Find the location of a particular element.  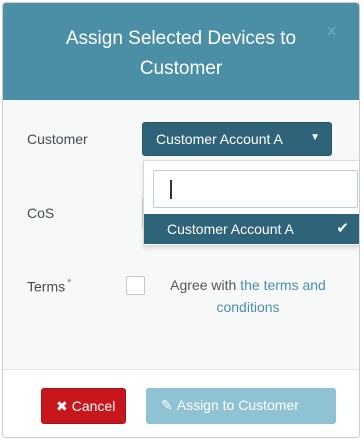

dropdown-option-label: Customer Account A is located at coordinates (230, 229).